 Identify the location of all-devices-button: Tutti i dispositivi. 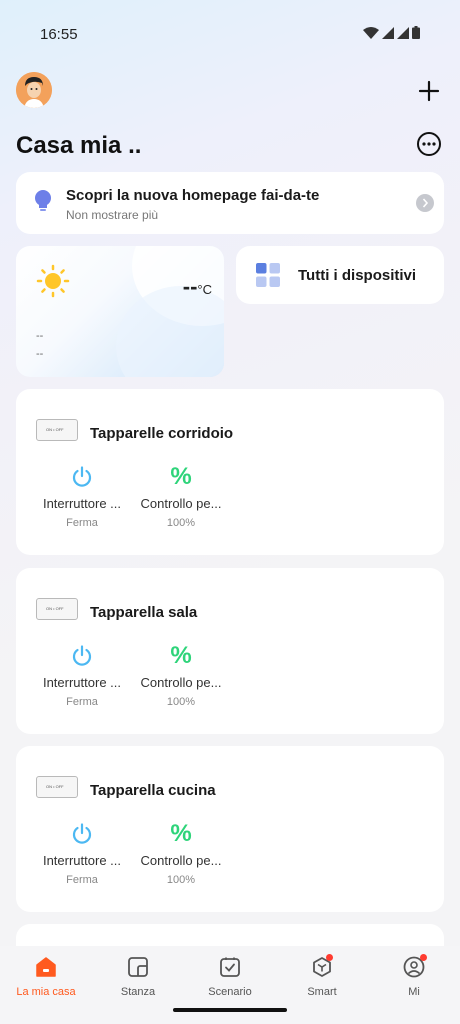
(340, 275).